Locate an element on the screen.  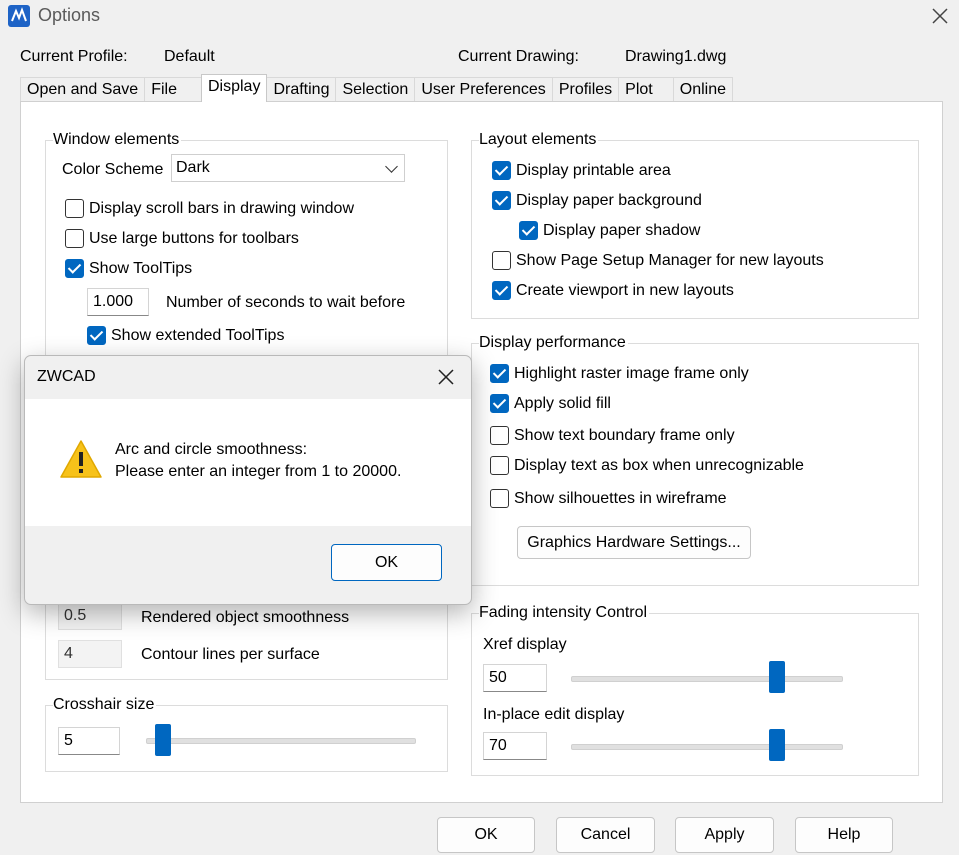
highlight-raster-label: Highlight raster image frame only is located at coordinates (631, 373).